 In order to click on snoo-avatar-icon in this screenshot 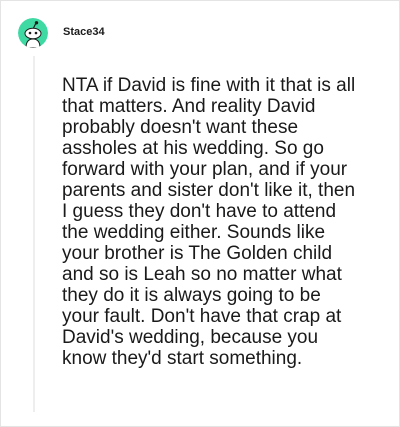, I will do `click(33, 33)`.